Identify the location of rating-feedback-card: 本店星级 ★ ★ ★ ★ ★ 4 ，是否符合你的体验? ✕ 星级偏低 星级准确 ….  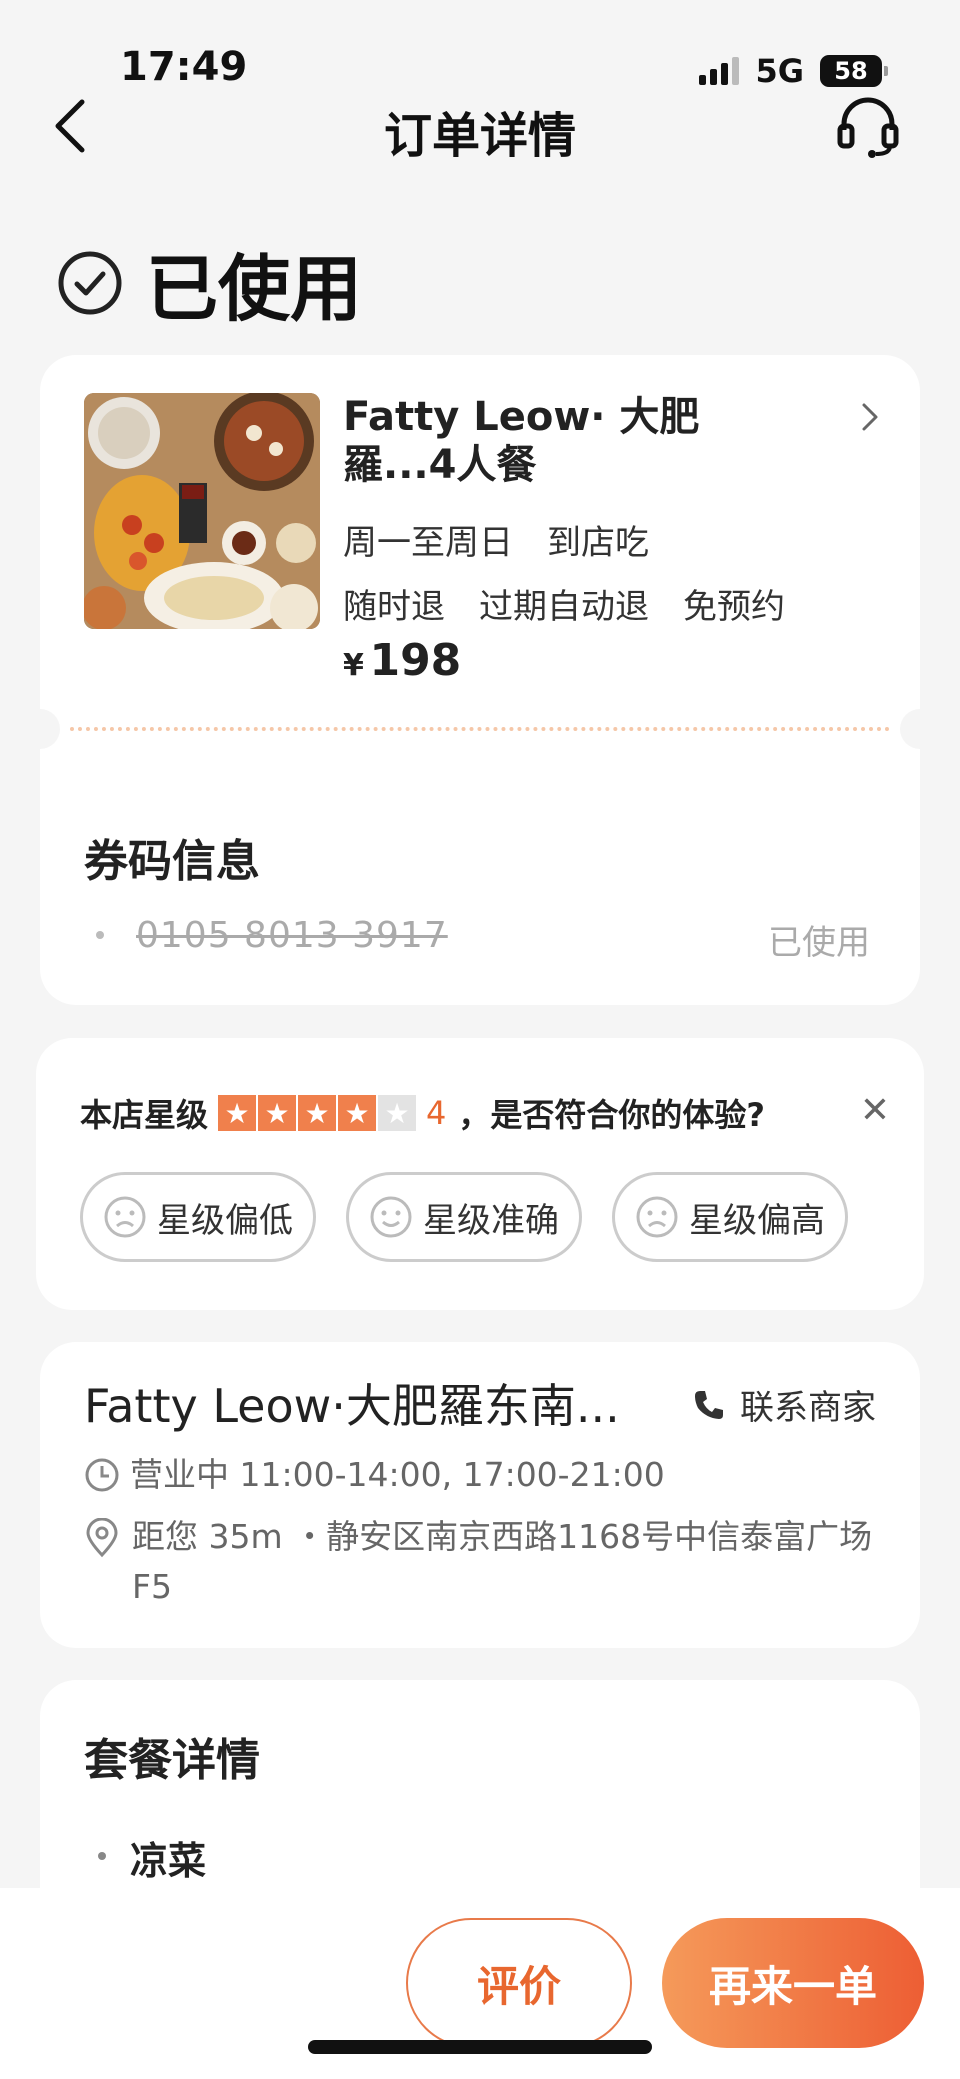
(480, 1174).